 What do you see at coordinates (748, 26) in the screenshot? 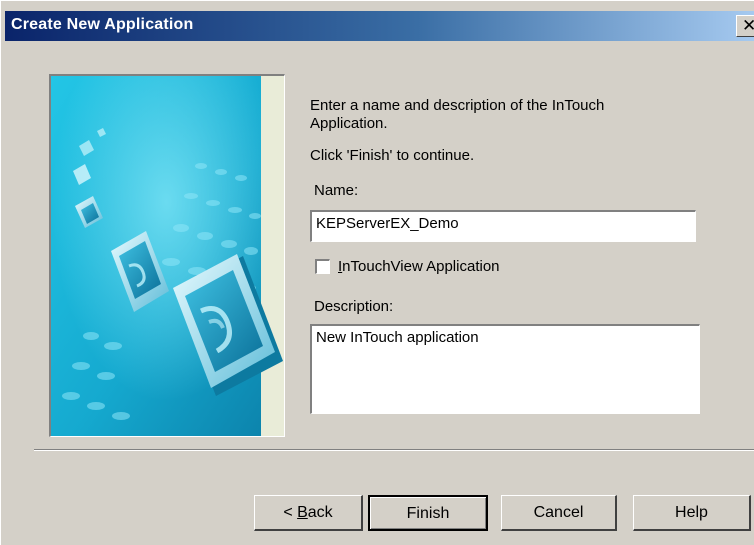
I see `close-icon: ✕` at bounding box center [748, 26].